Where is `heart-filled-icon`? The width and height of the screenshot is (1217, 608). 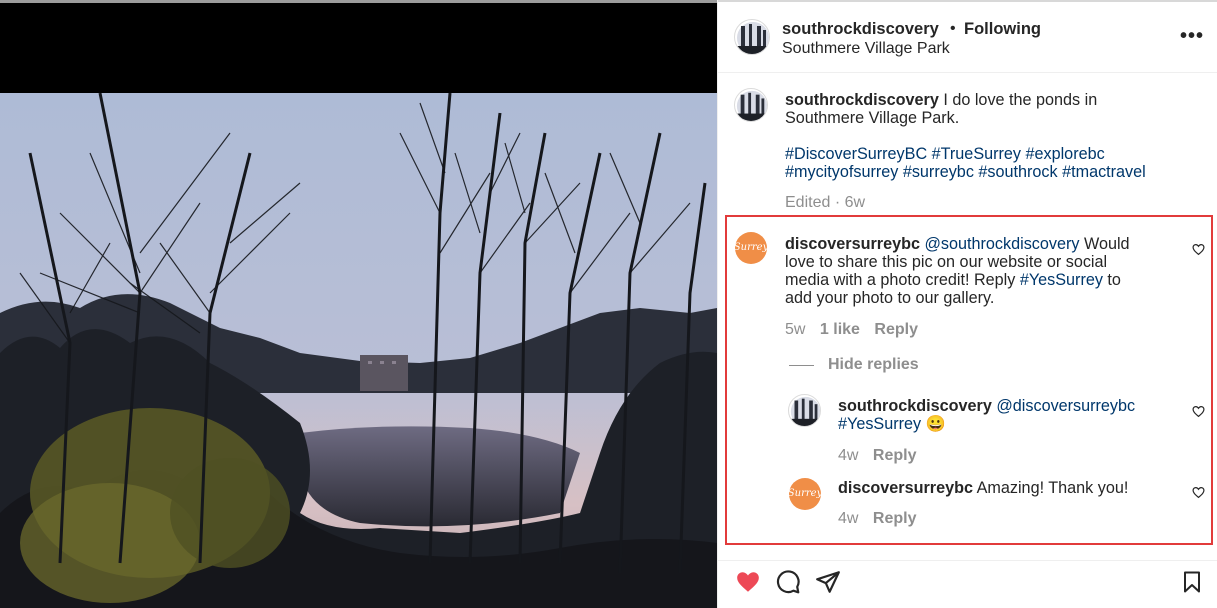 heart-filled-icon is located at coordinates (748, 582).